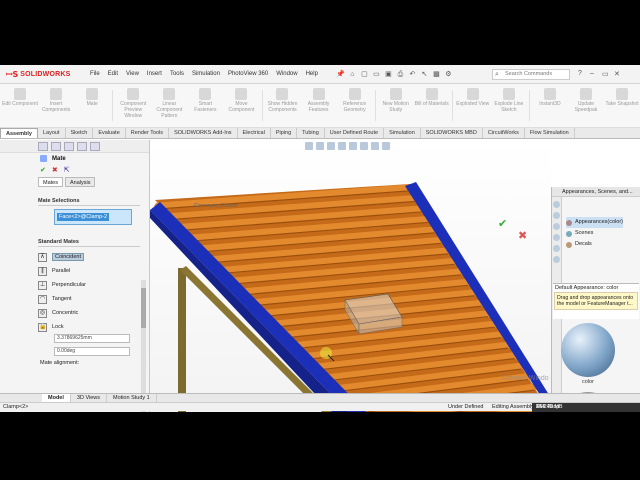  Describe the element at coordinates (556, 259) in the screenshot. I see `custom-properties-icon` at that location.